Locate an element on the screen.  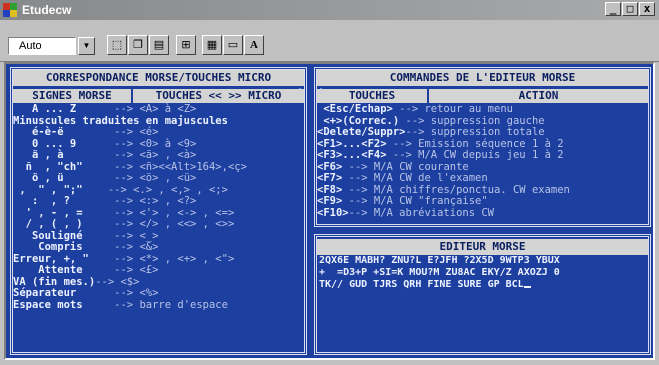
minimize-button: _ is located at coordinates (613, 9).